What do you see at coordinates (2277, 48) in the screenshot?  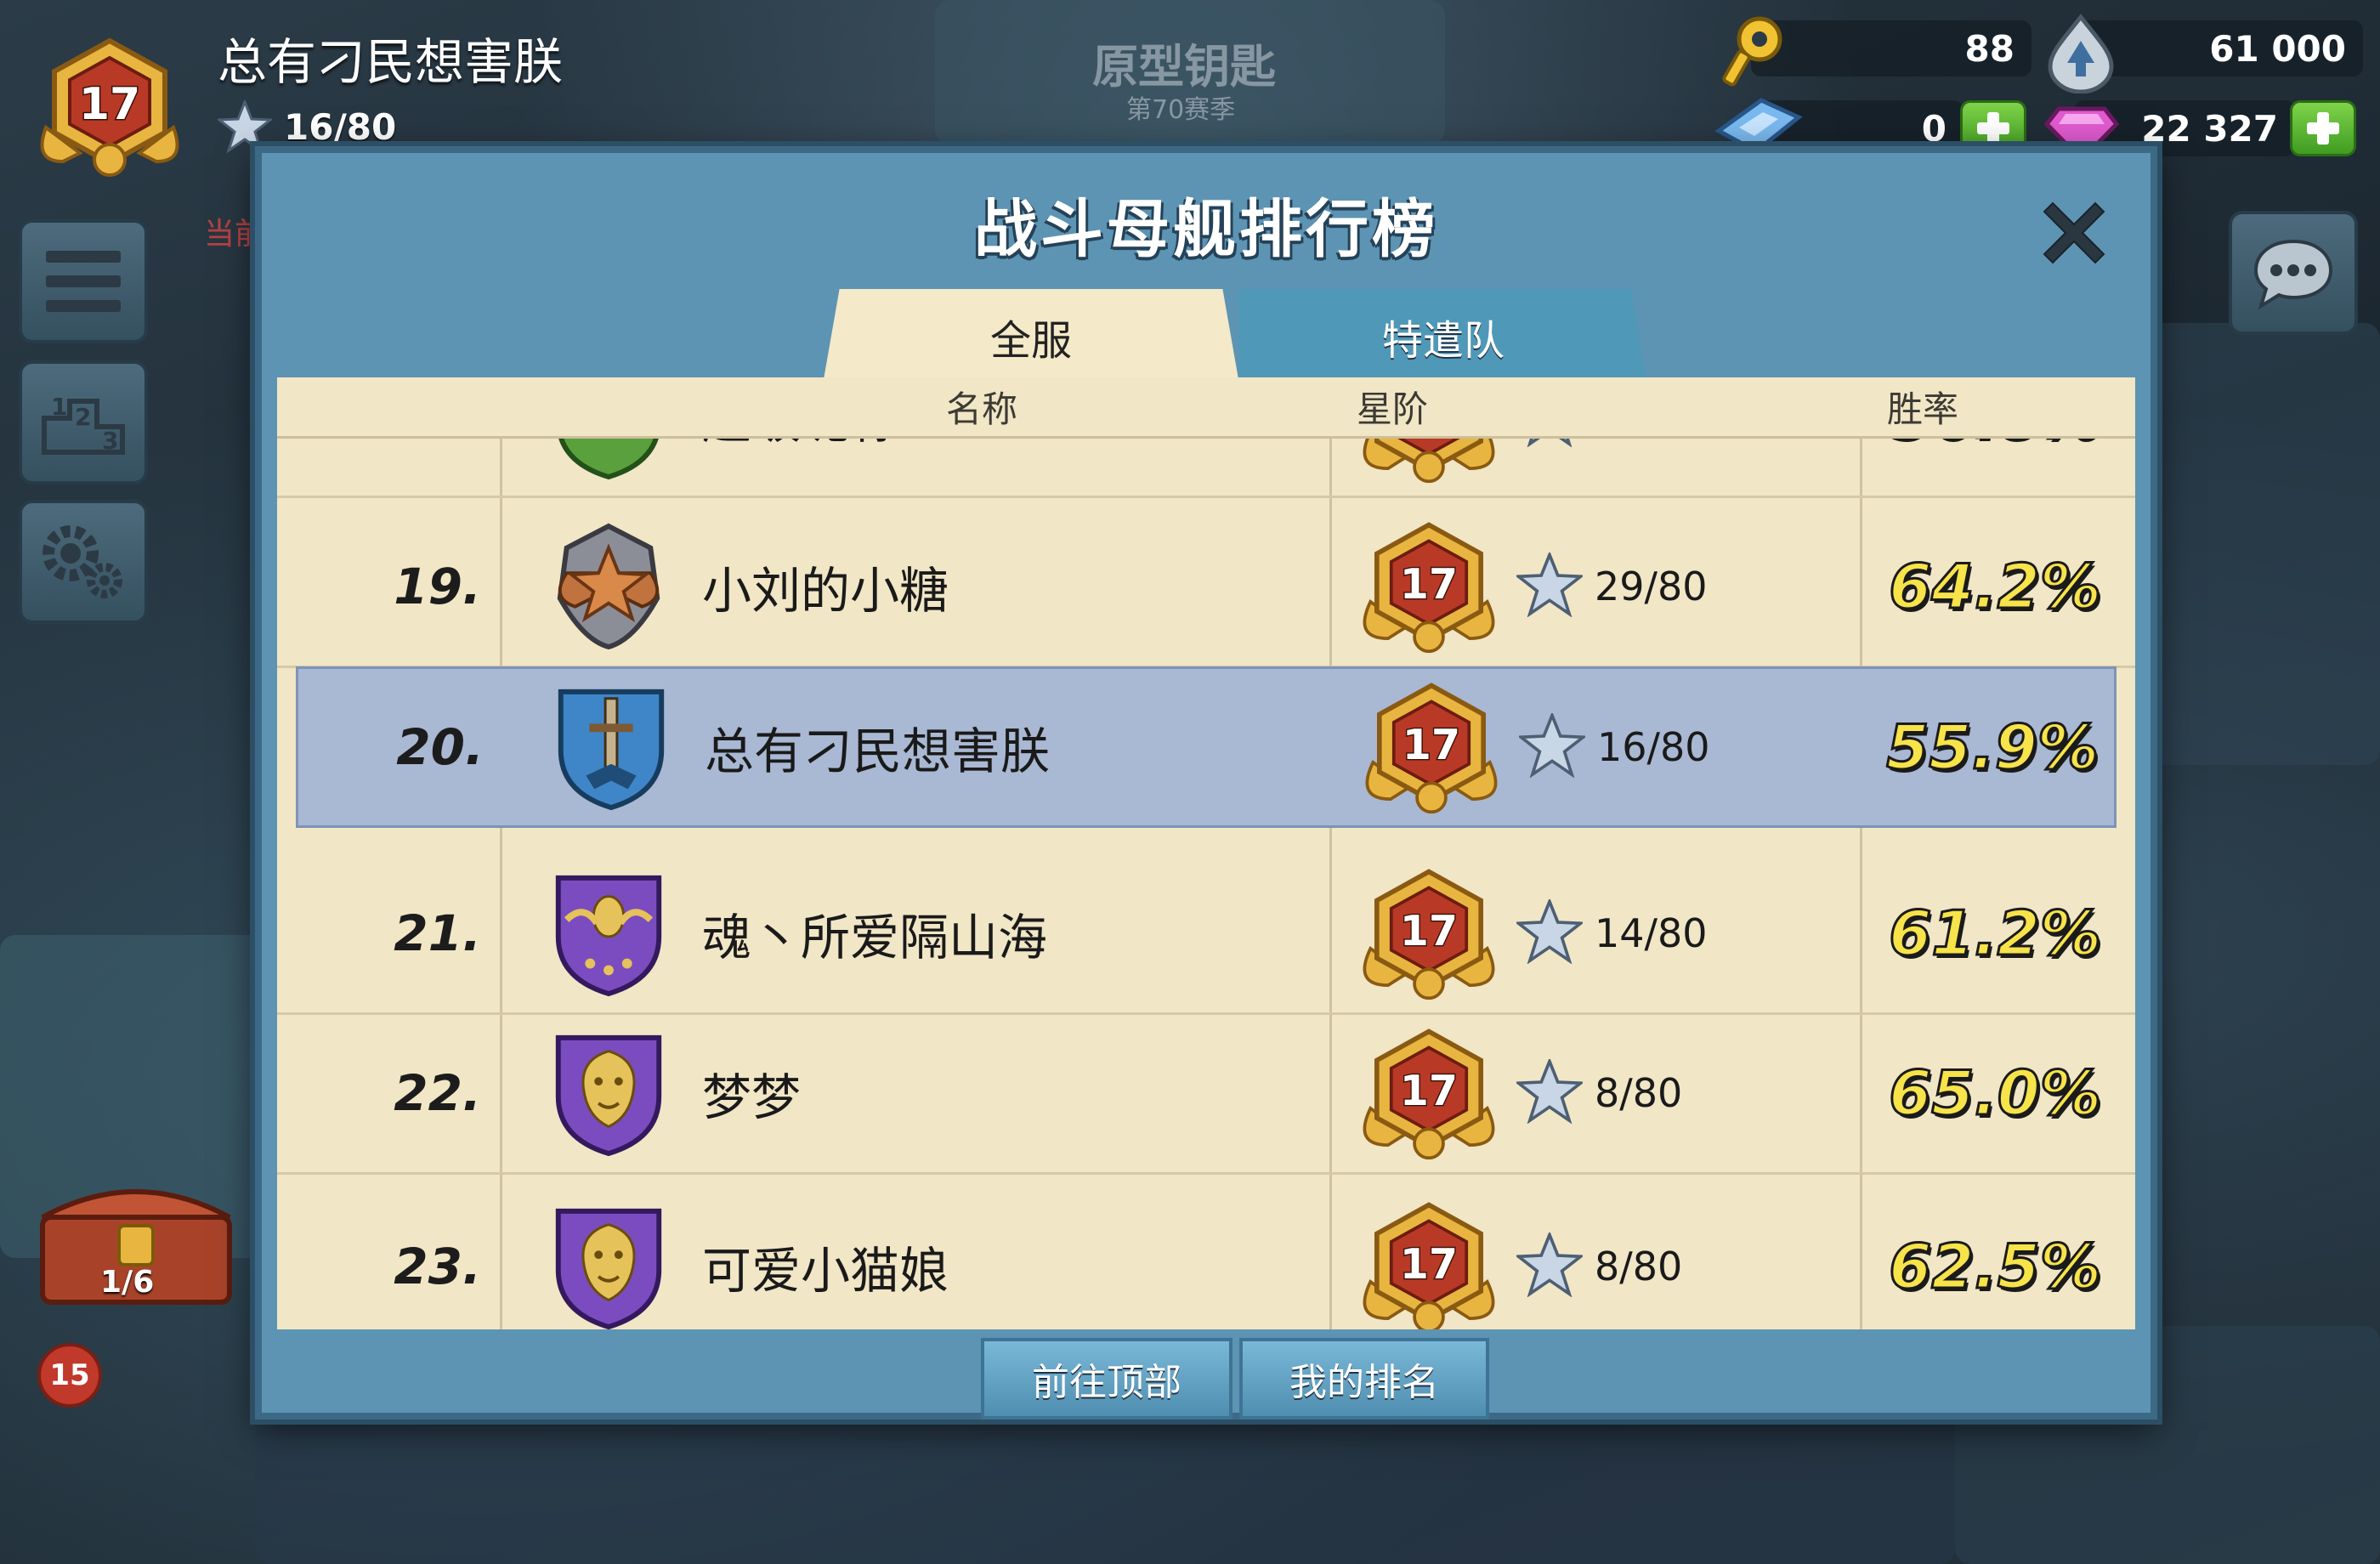 I see `intel-value: 61 000` at bounding box center [2277, 48].